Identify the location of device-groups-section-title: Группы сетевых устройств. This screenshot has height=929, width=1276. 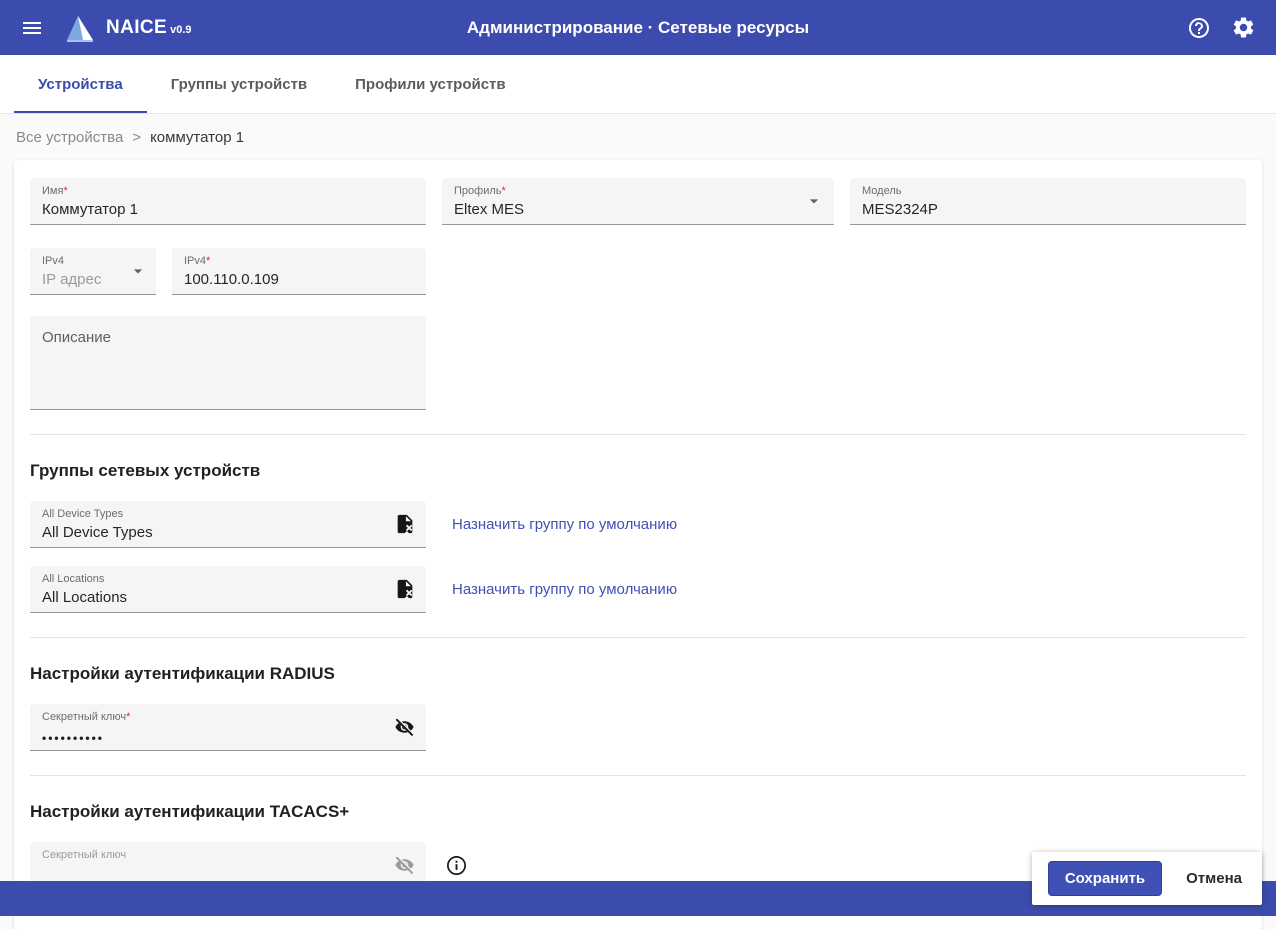
(638, 471).